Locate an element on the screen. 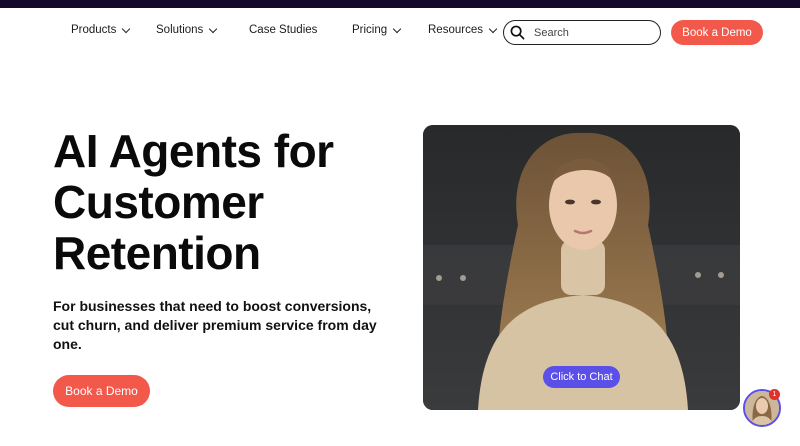 This screenshot has height=446, width=800. hero-title-line: Retention is located at coordinates (157, 253).